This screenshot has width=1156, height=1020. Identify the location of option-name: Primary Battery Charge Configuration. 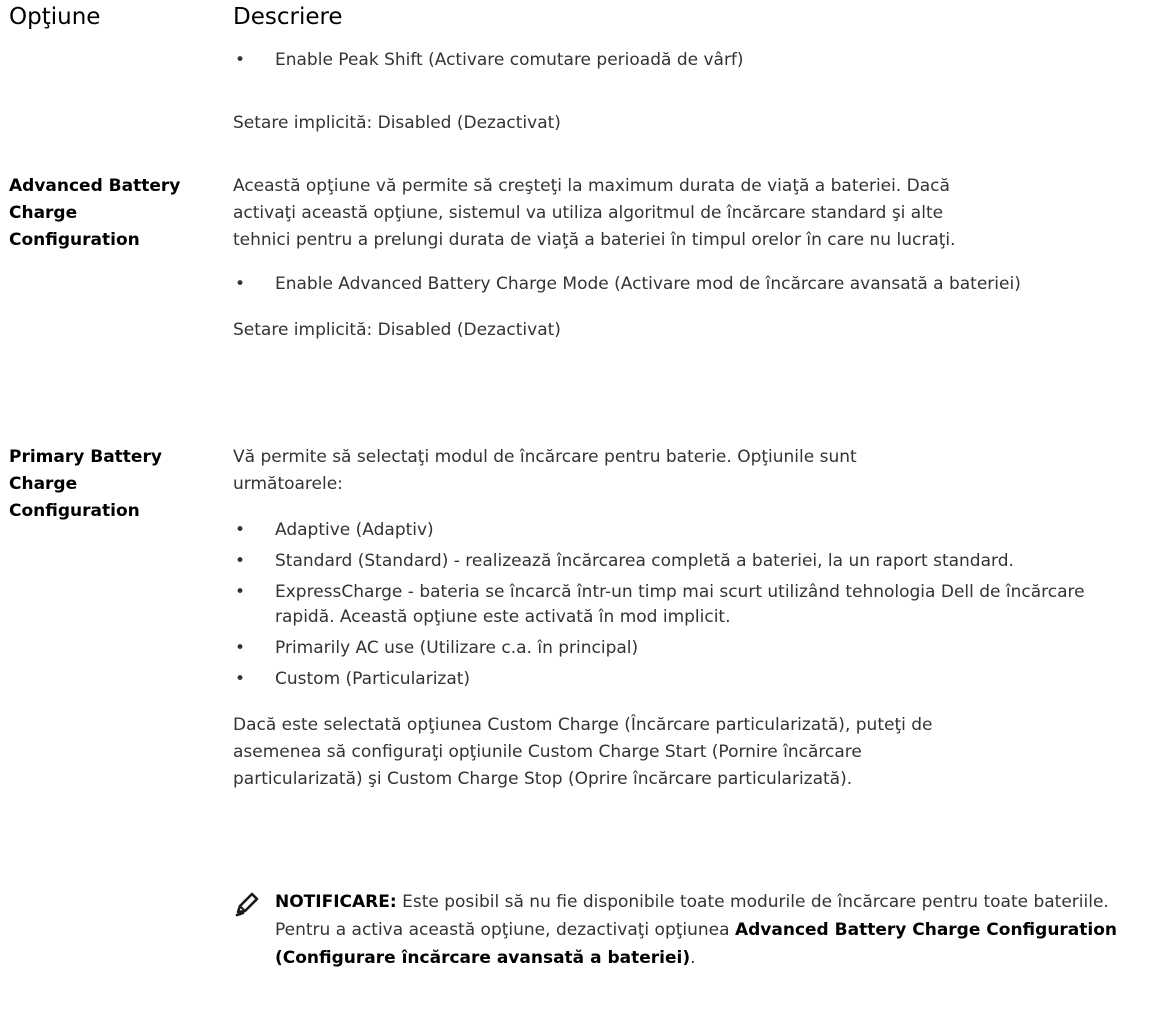
(85, 484).